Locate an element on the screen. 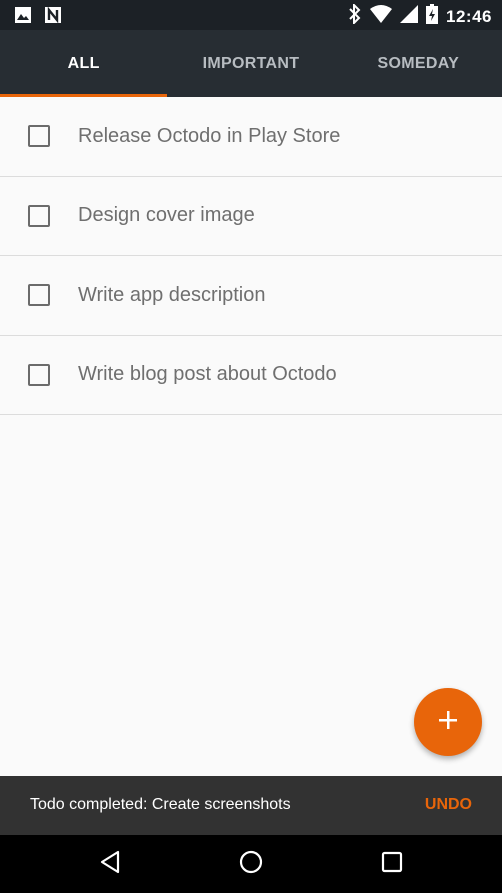 The image size is (502, 893). nav-bar is located at coordinates (251, 864).